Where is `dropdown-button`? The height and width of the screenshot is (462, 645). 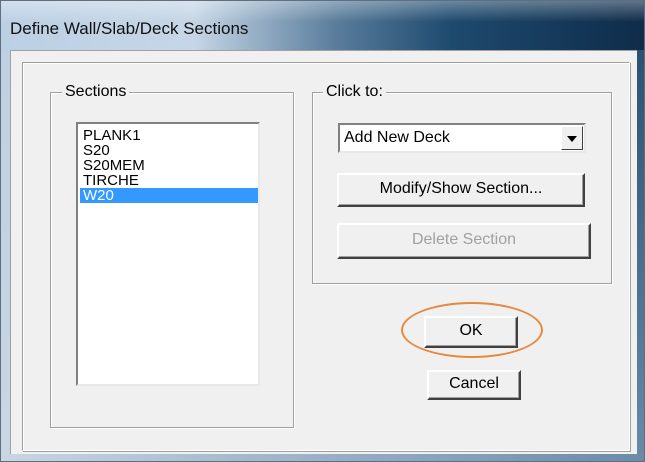
dropdown-button is located at coordinates (572, 138).